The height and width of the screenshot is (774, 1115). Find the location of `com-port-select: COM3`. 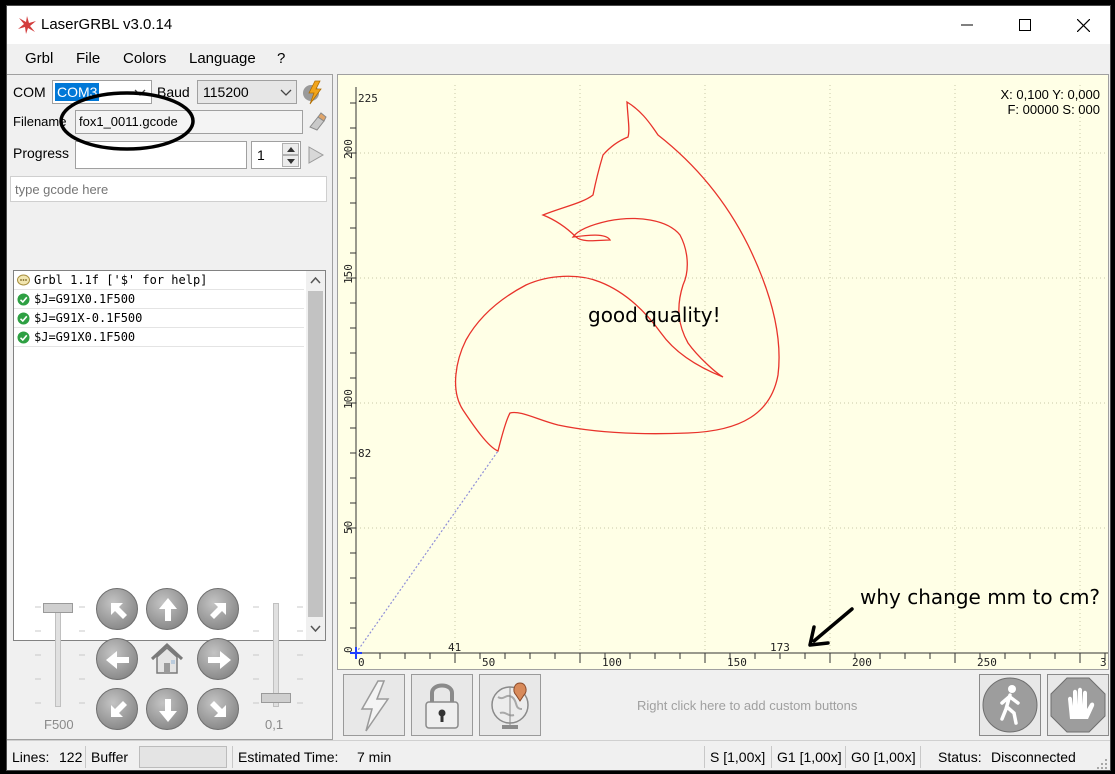

com-port-select: COM3 is located at coordinates (102, 92).